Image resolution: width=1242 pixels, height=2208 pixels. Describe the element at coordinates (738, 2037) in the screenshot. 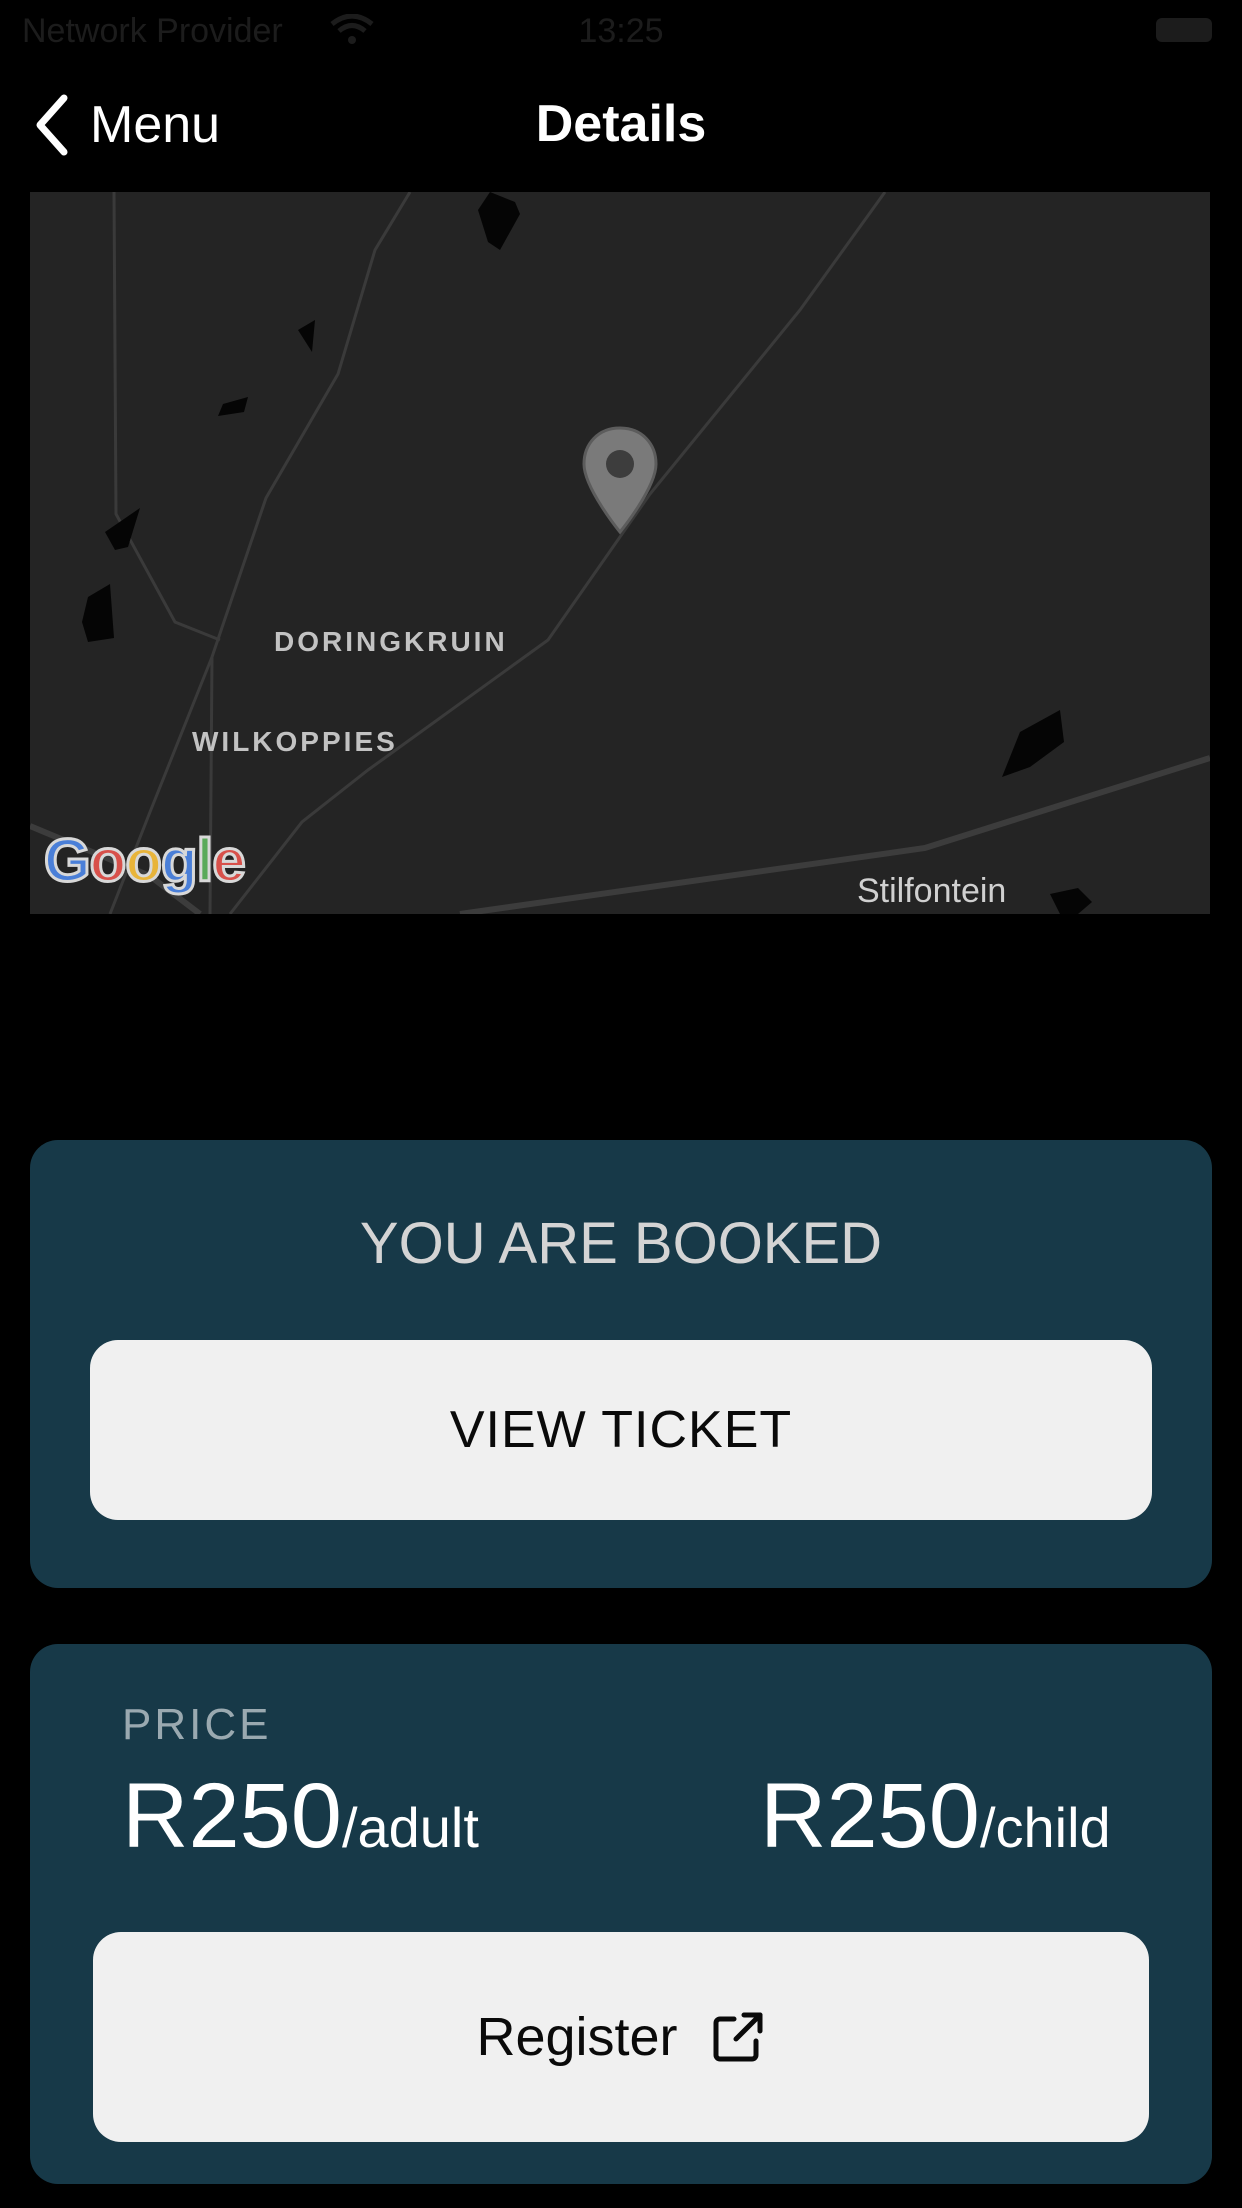

I see `external-link-icon` at that location.